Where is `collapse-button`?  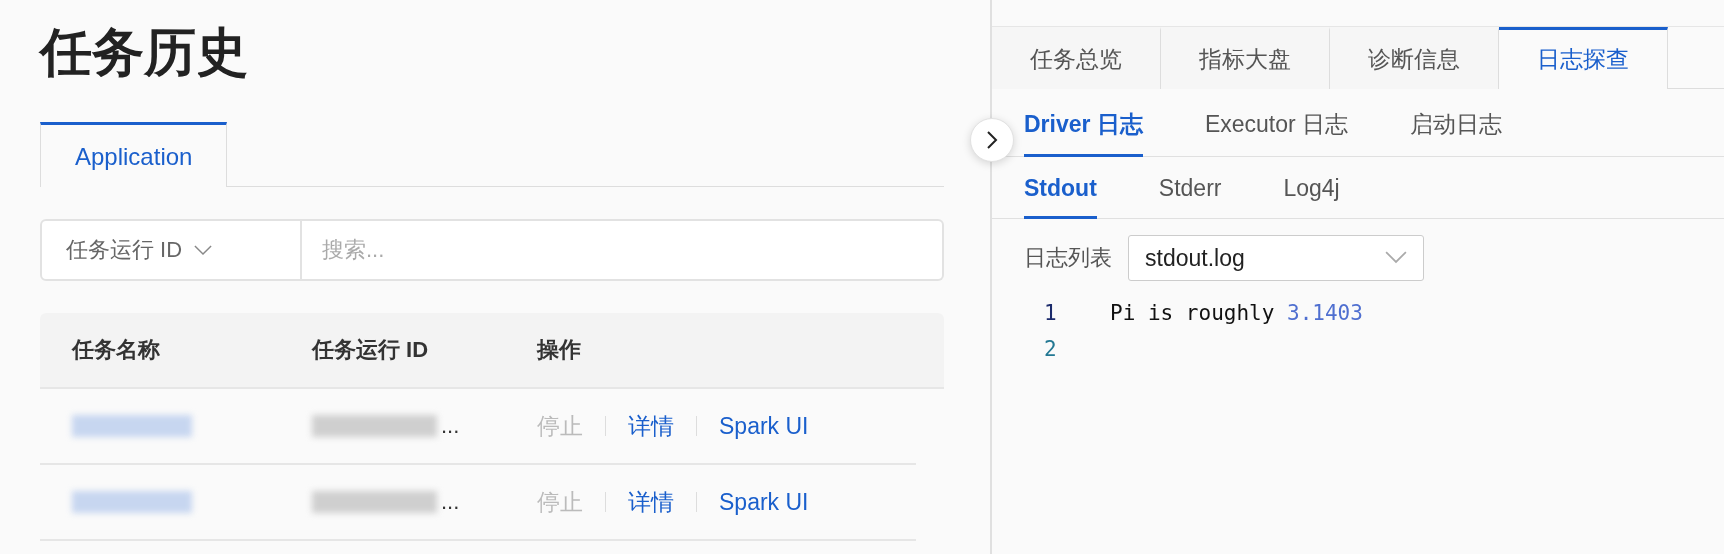 collapse-button is located at coordinates (992, 140).